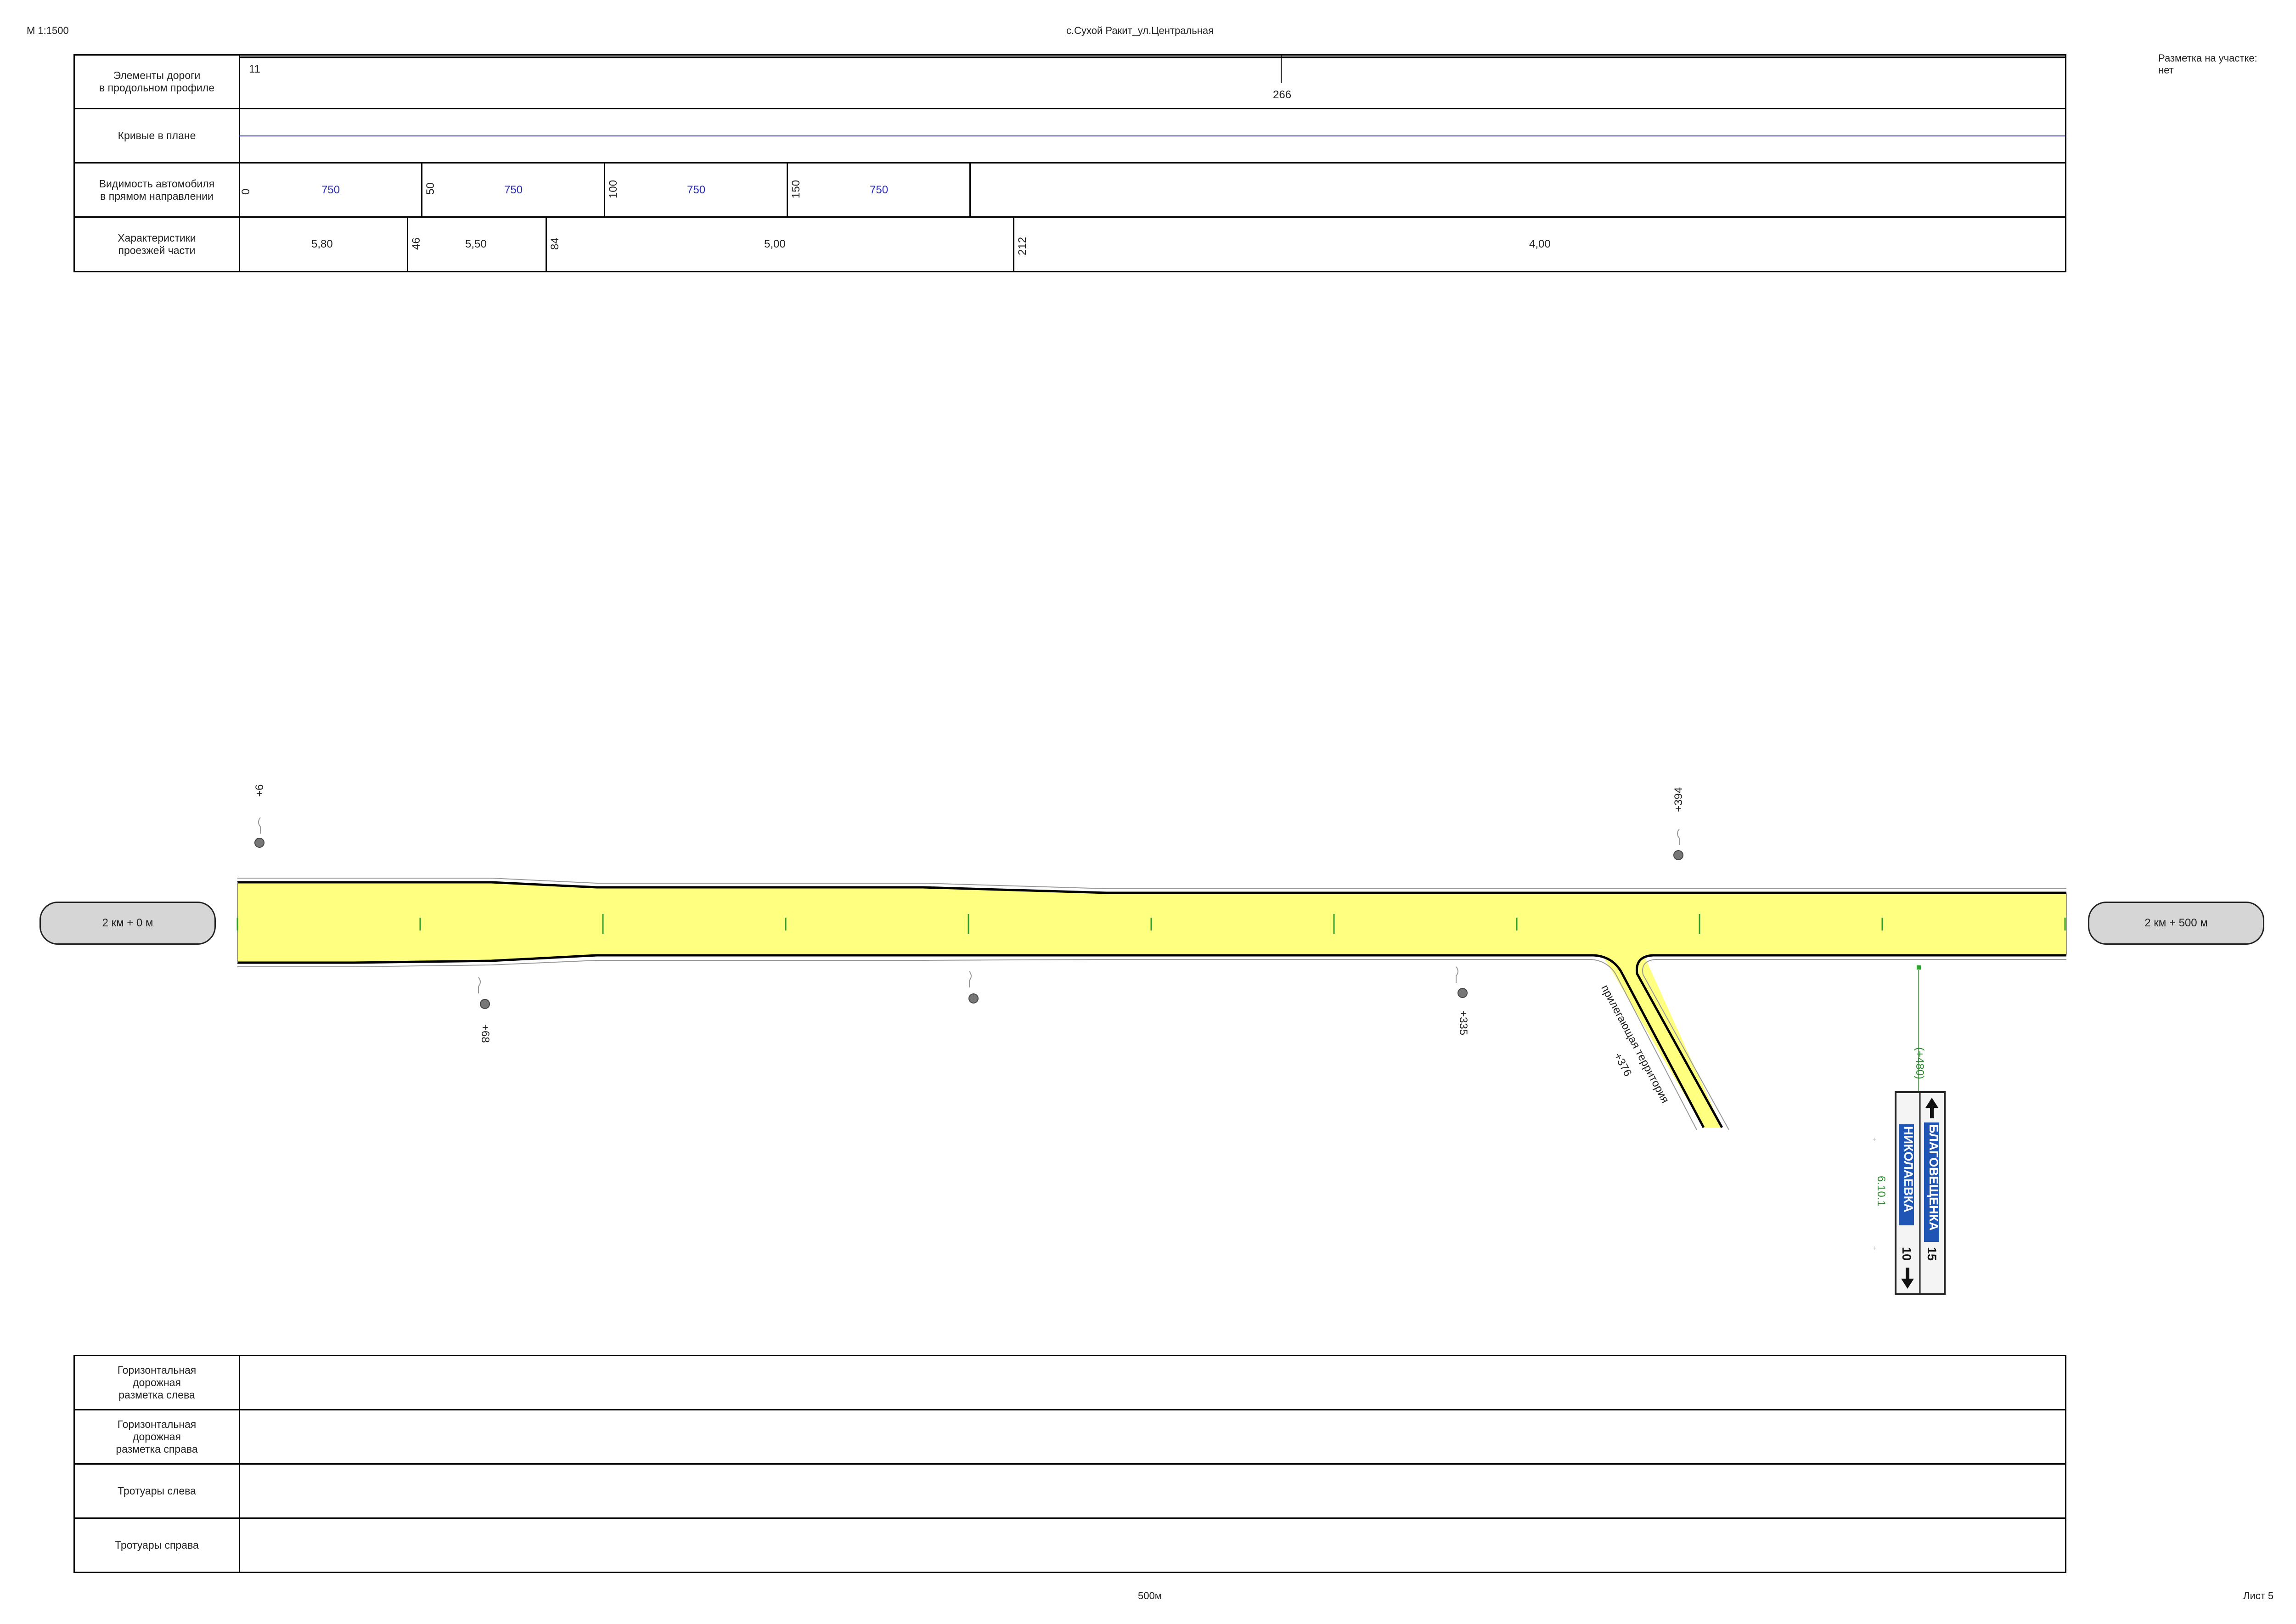 This screenshot has width=2296, height=1624. I want to click on row-label-marking-right: Горизонтальная дорожная разметка справа, so click(157, 1436).